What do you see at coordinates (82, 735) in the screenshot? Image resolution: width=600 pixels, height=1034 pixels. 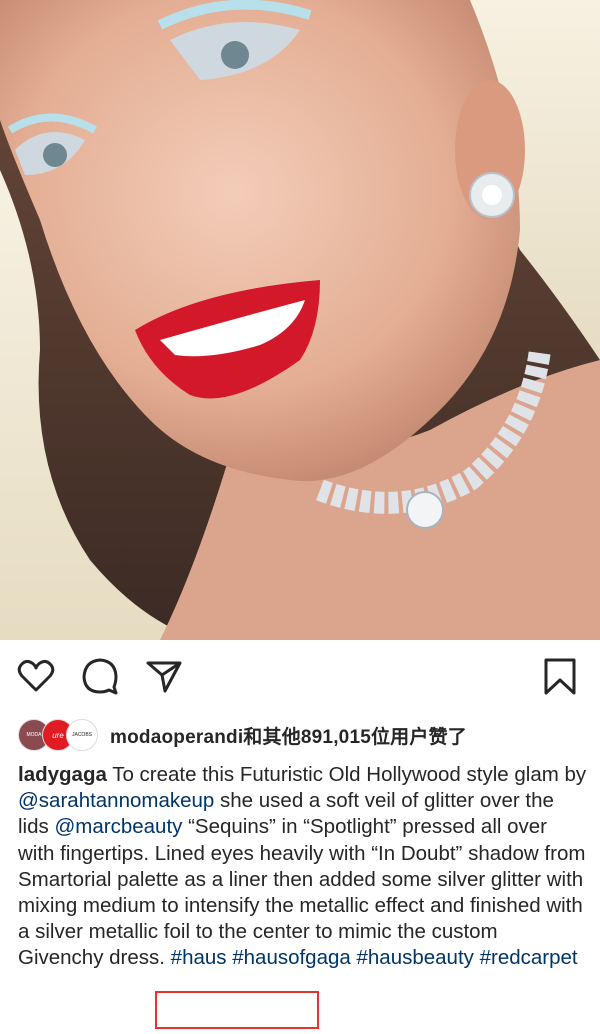 I see `avatar: JACOBS` at bounding box center [82, 735].